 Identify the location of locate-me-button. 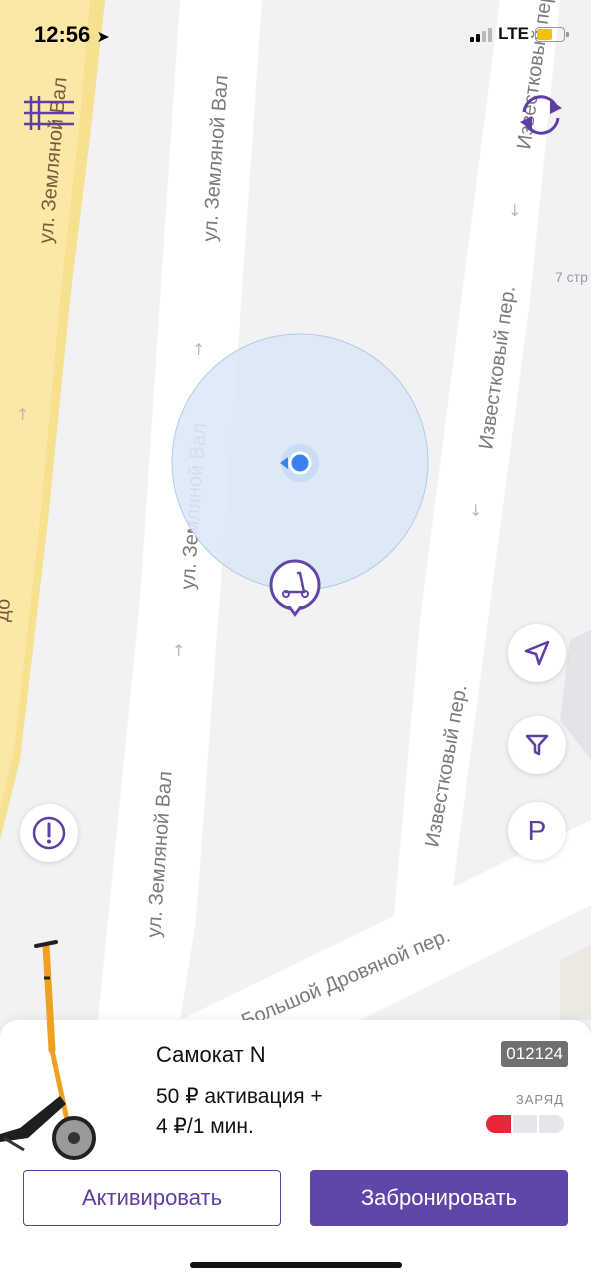
(537, 653).